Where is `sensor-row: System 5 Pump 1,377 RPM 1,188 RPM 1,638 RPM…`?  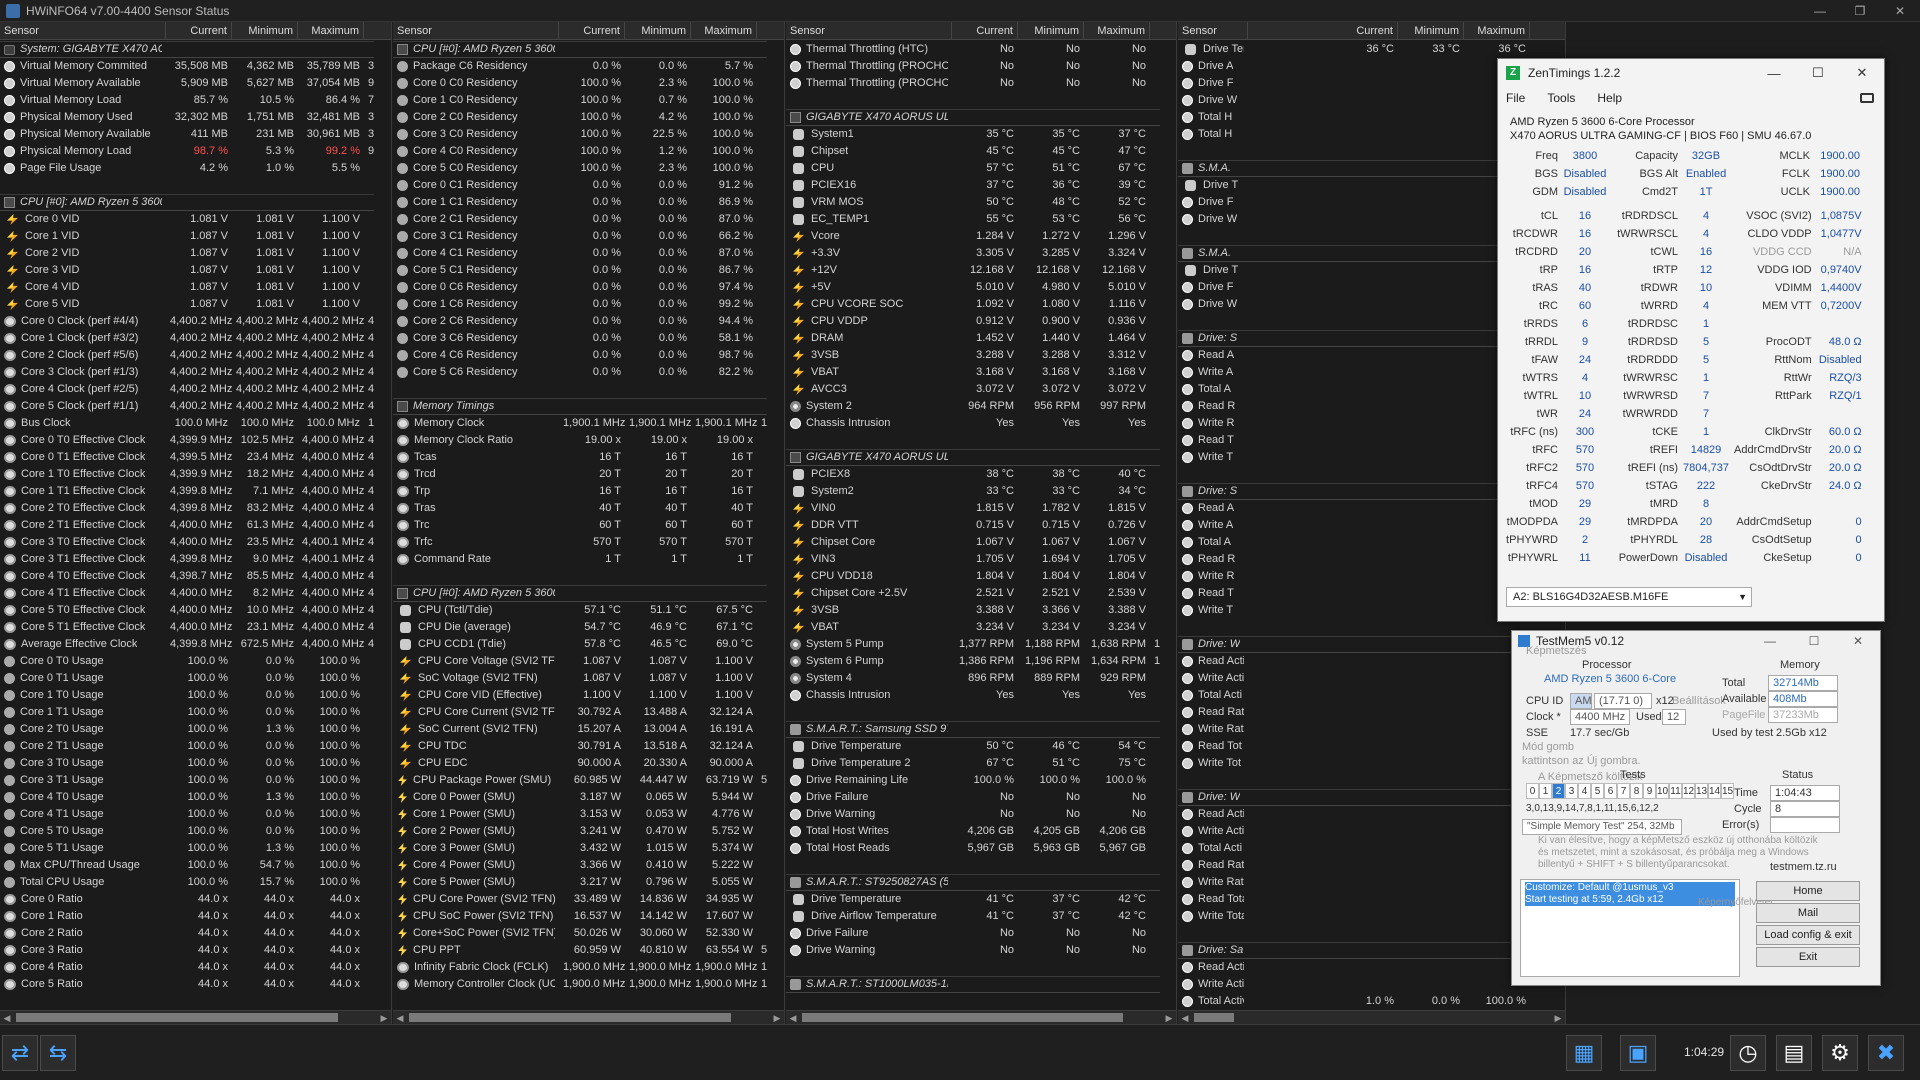 sensor-row: System 5 Pump 1,377 RPM 1,188 RPM 1,638 RPM… is located at coordinates (981, 644).